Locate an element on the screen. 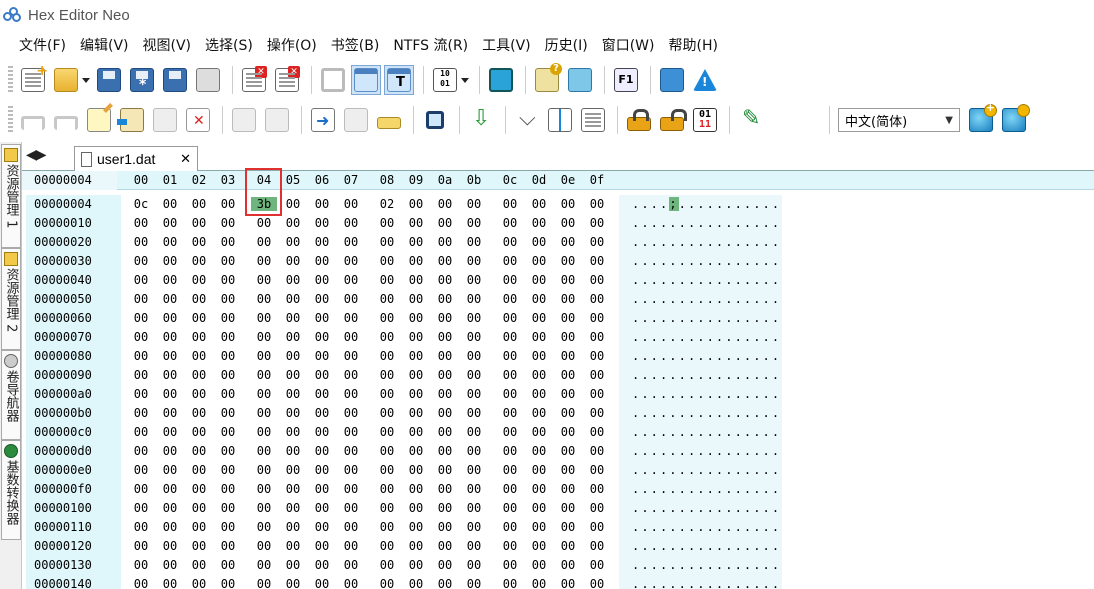 The width and height of the screenshot is (1094, 589). ruler-button is located at coordinates (389, 120).